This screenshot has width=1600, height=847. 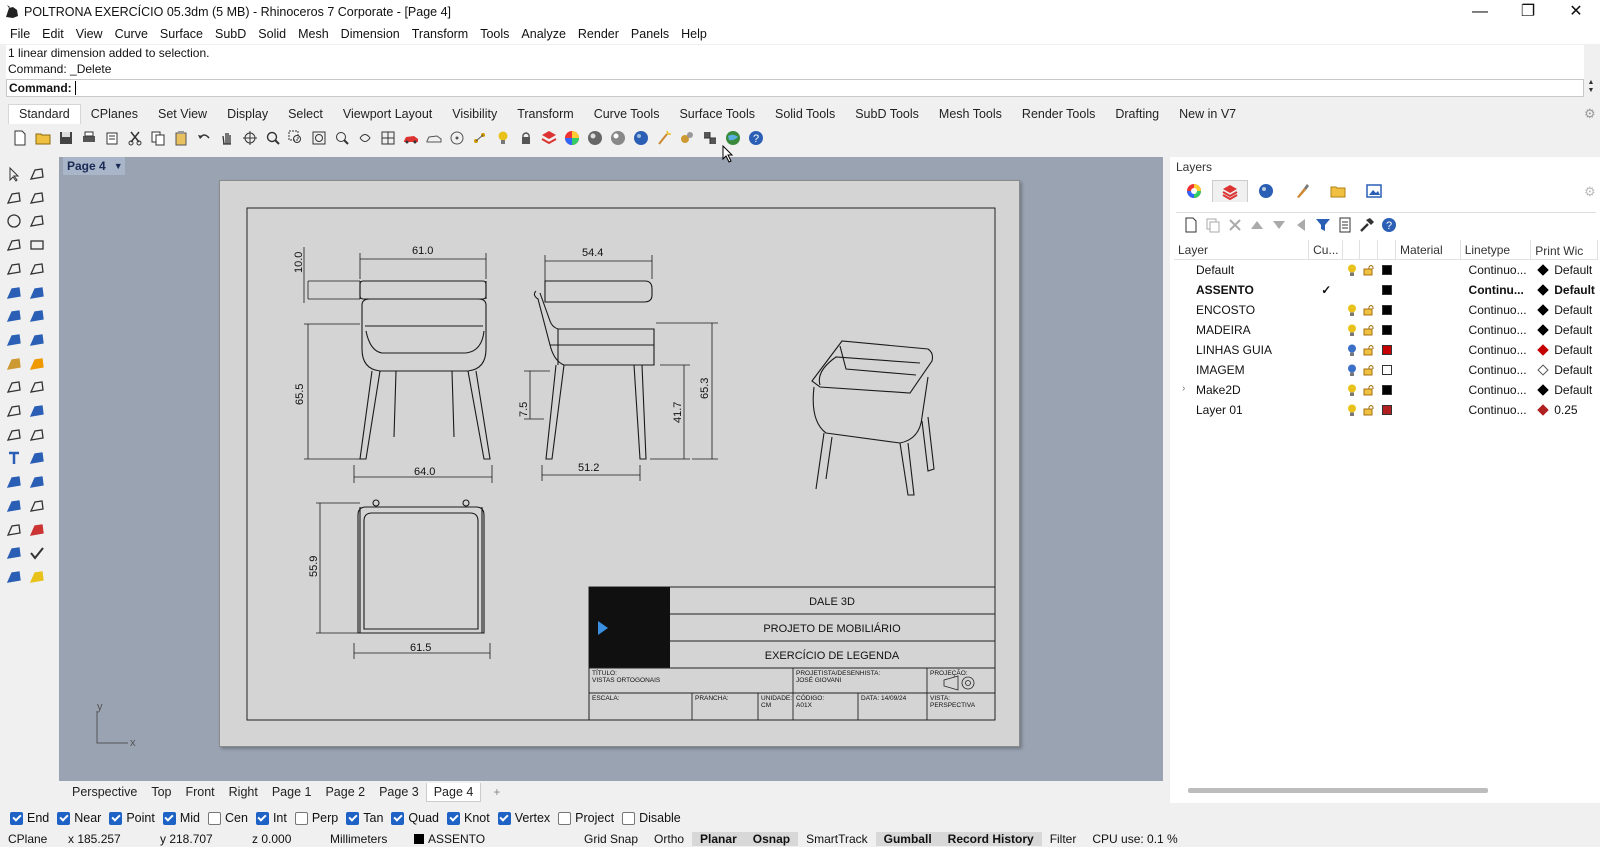 I want to click on command-scroll: ▲ ▼, so click(x=1591, y=88).